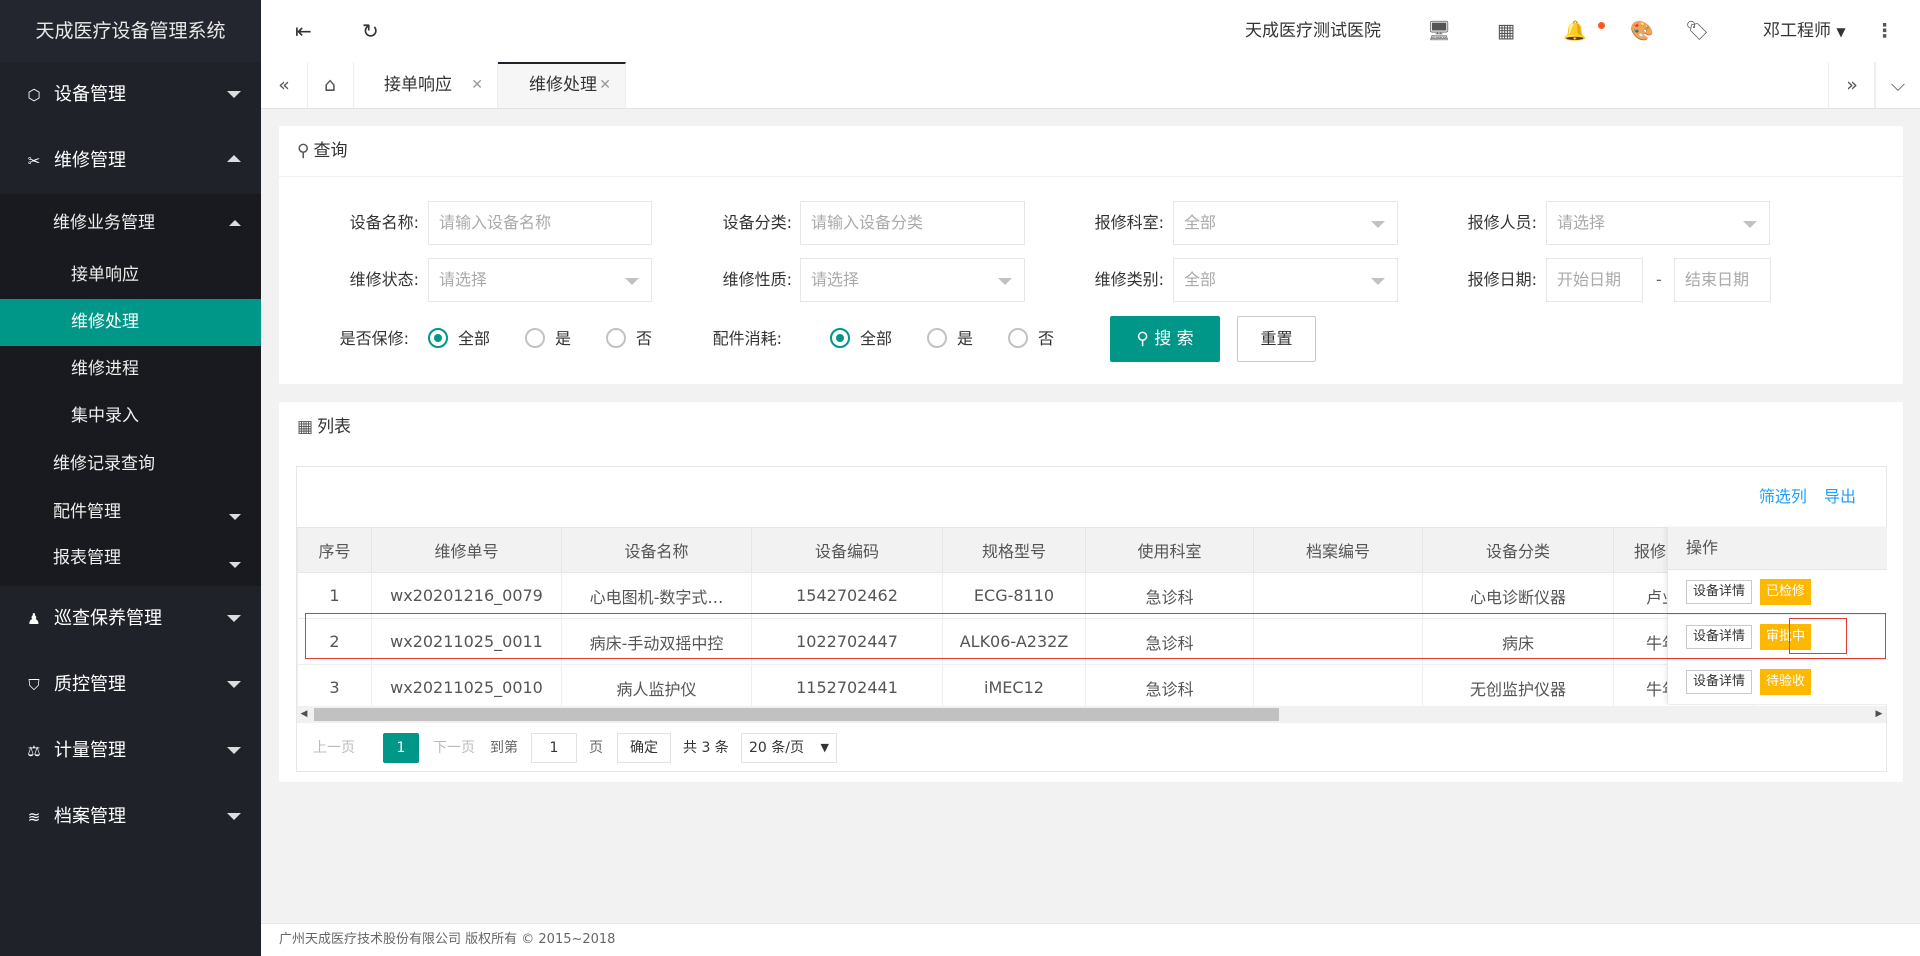  I want to click on menu-order-response: 接单响应, so click(130, 275).